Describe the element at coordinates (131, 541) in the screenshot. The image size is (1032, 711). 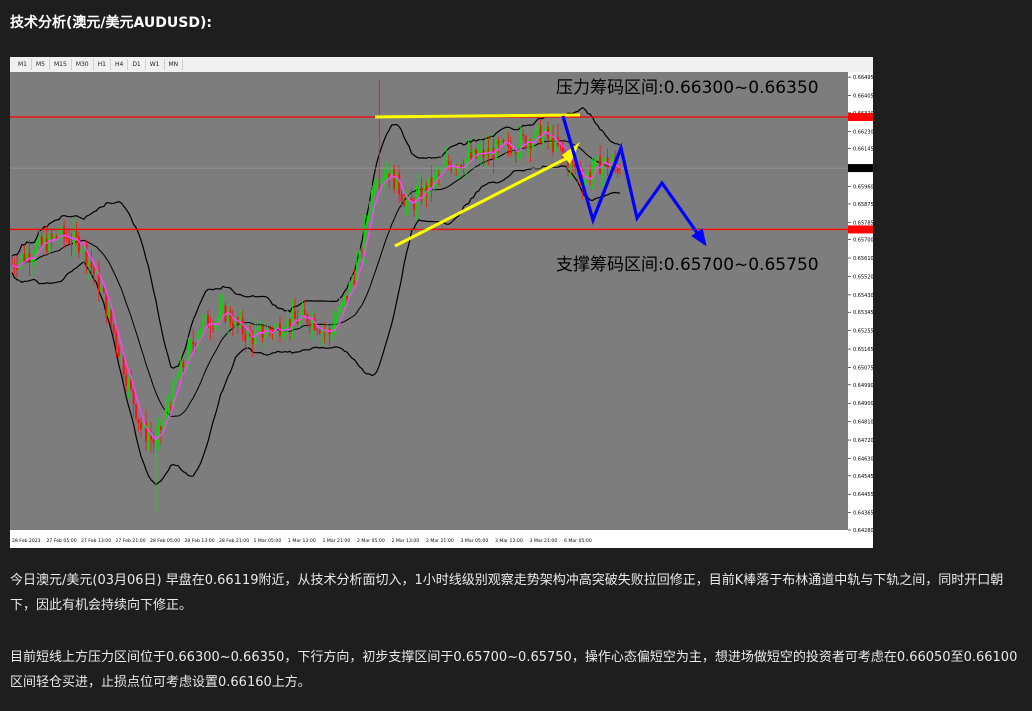
I see `x-tick-label: 27 Feb 21:00` at that location.